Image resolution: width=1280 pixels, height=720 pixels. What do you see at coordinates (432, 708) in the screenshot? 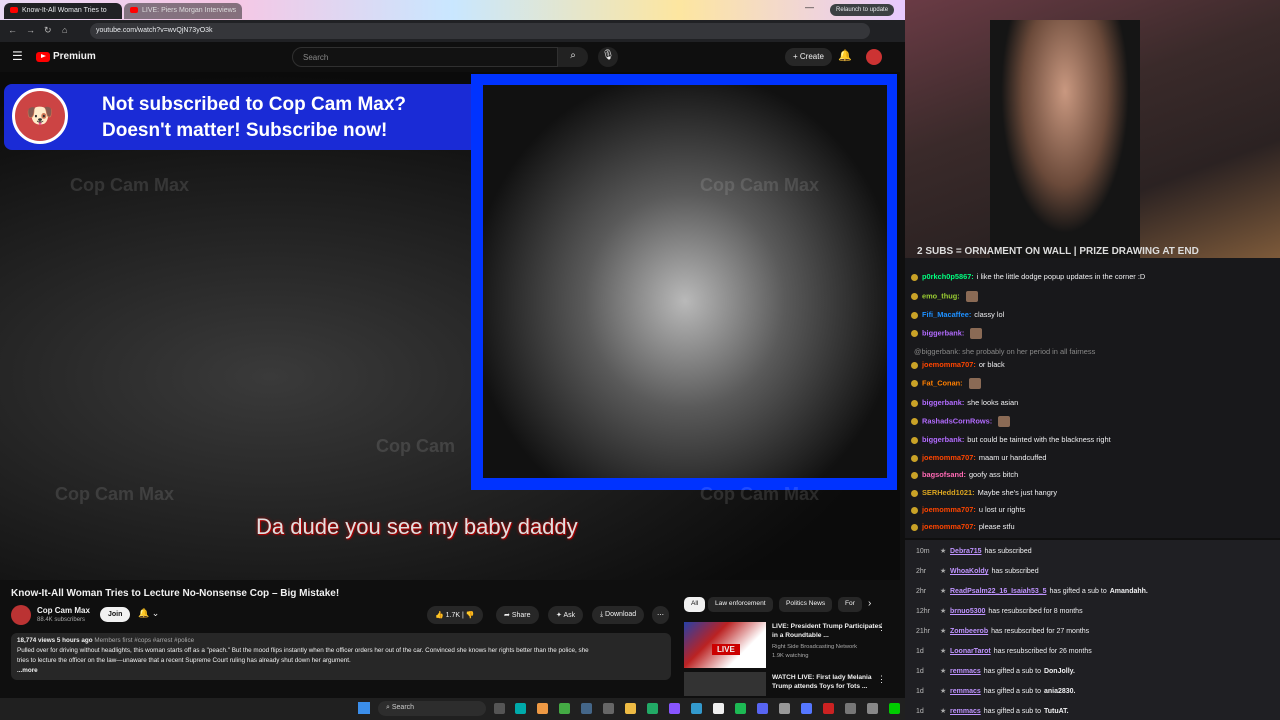
I see `taskbar-search: ⌕ Search` at bounding box center [432, 708].